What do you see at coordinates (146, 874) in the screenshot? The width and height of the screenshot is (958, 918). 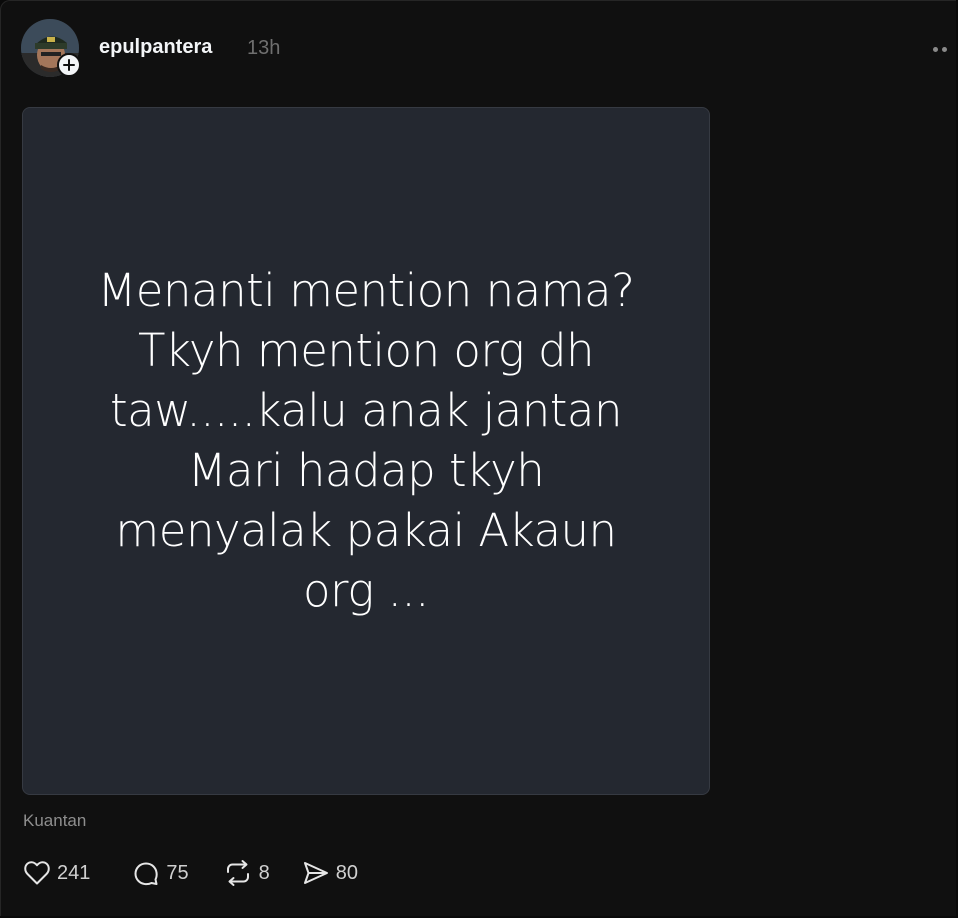 I see `comment-bubble-icon` at bounding box center [146, 874].